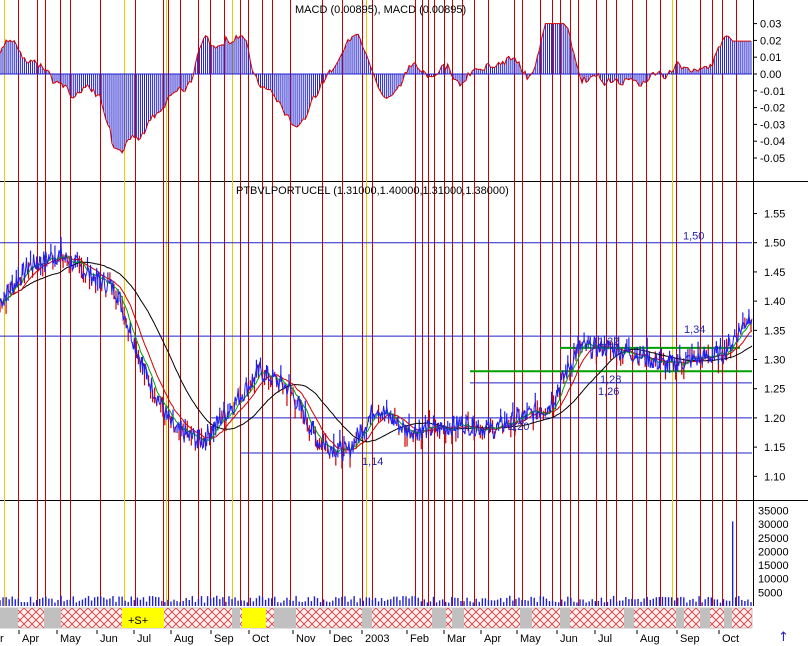 The height and width of the screenshot is (646, 808). What do you see at coordinates (419, 639) in the screenshot?
I see `month-label: Feb` at bounding box center [419, 639].